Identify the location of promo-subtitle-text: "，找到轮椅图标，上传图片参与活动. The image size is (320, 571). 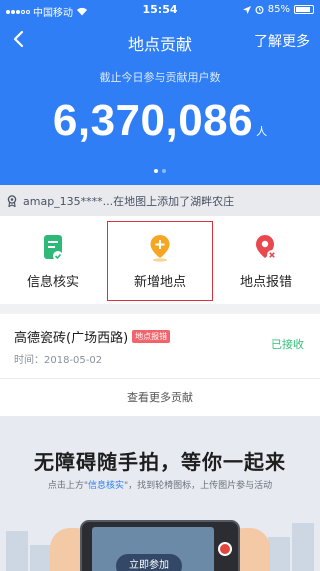
(198, 486).